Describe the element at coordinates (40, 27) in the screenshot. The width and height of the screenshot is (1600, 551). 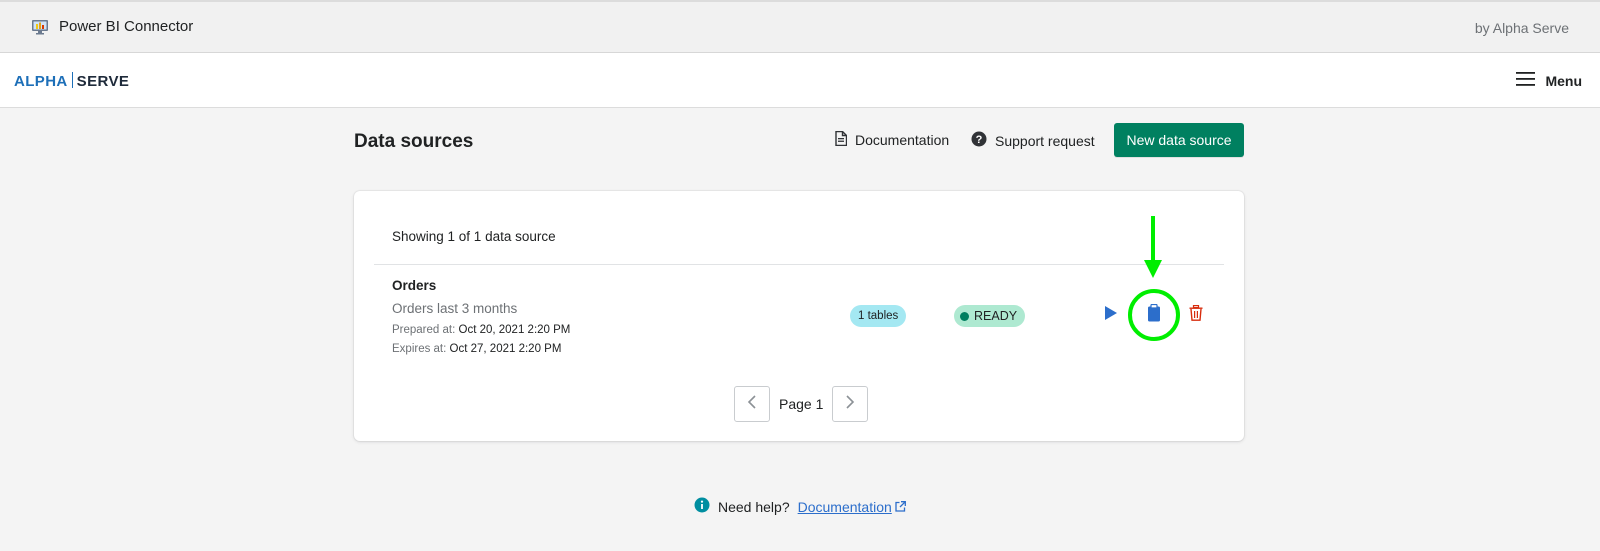
I see `power-bi-icon` at that location.